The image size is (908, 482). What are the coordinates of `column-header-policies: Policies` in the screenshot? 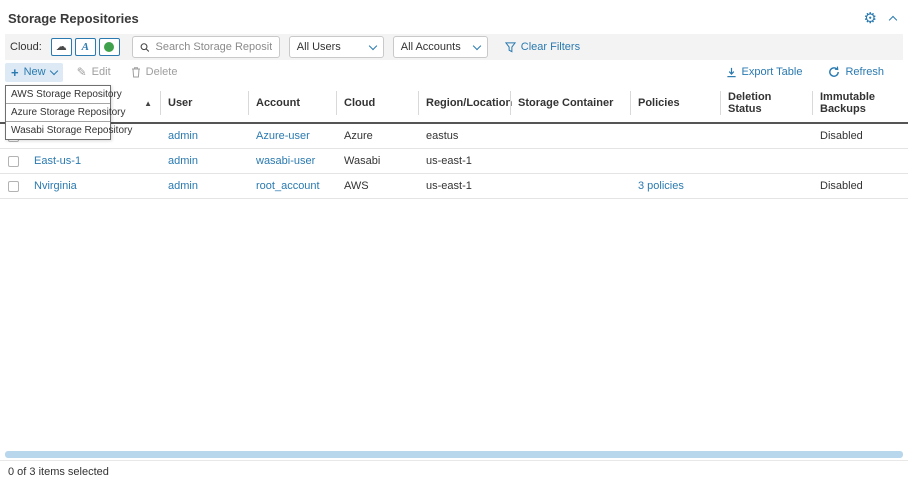 It's located at (675, 104).